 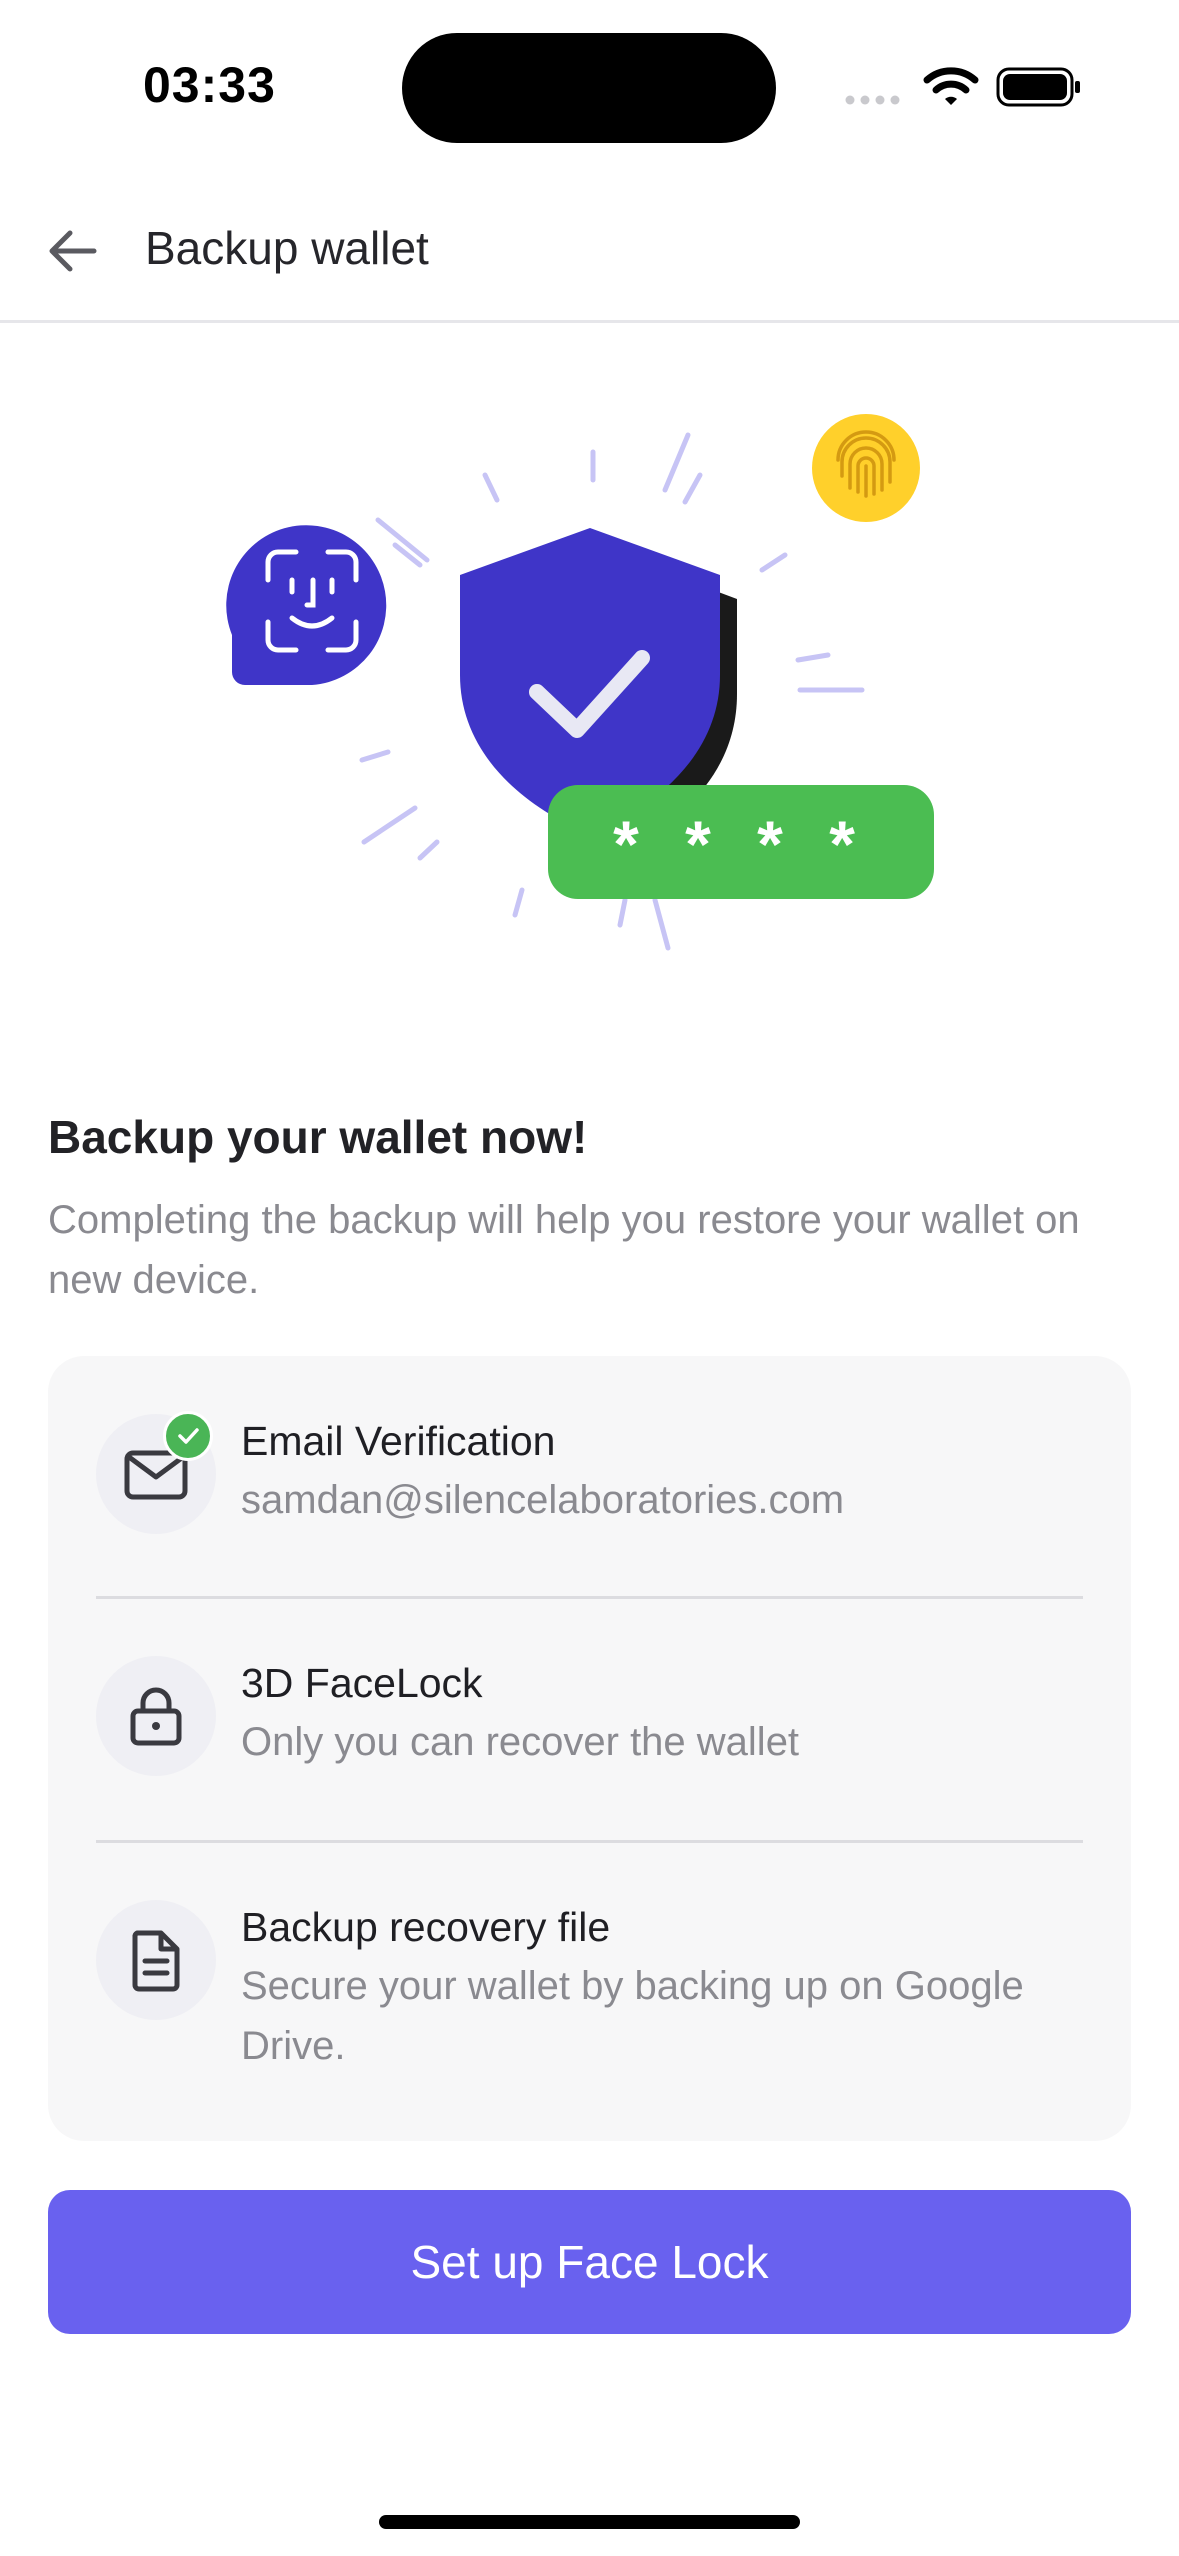 I want to click on step-title: Email Verification, so click(x=398, y=1441).